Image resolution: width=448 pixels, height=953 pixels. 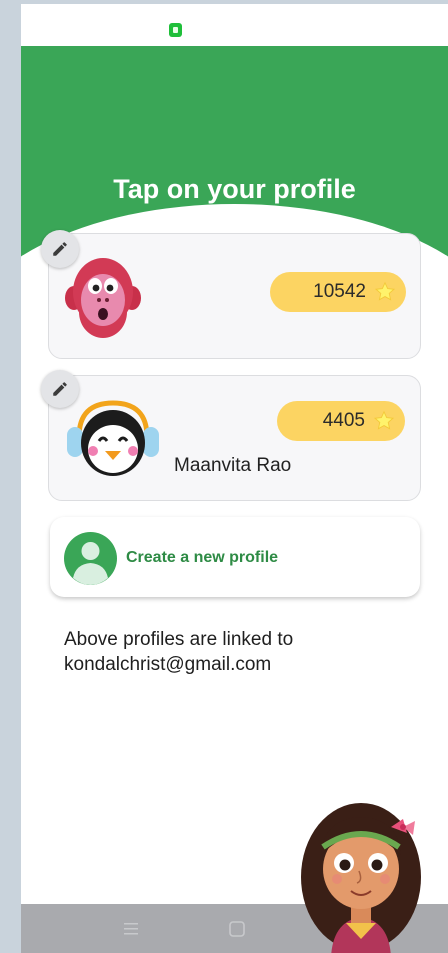 What do you see at coordinates (113, 438) in the screenshot?
I see `penguin-avatar` at bounding box center [113, 438].